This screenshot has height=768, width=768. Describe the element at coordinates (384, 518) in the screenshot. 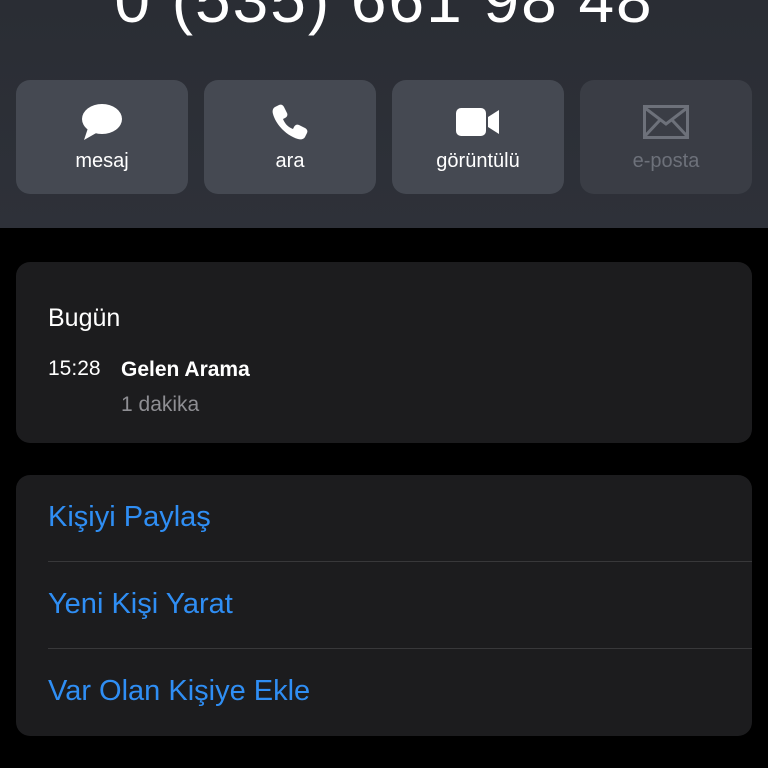

I see `share-contact-item: Kişiyi Paylaş` at that location.